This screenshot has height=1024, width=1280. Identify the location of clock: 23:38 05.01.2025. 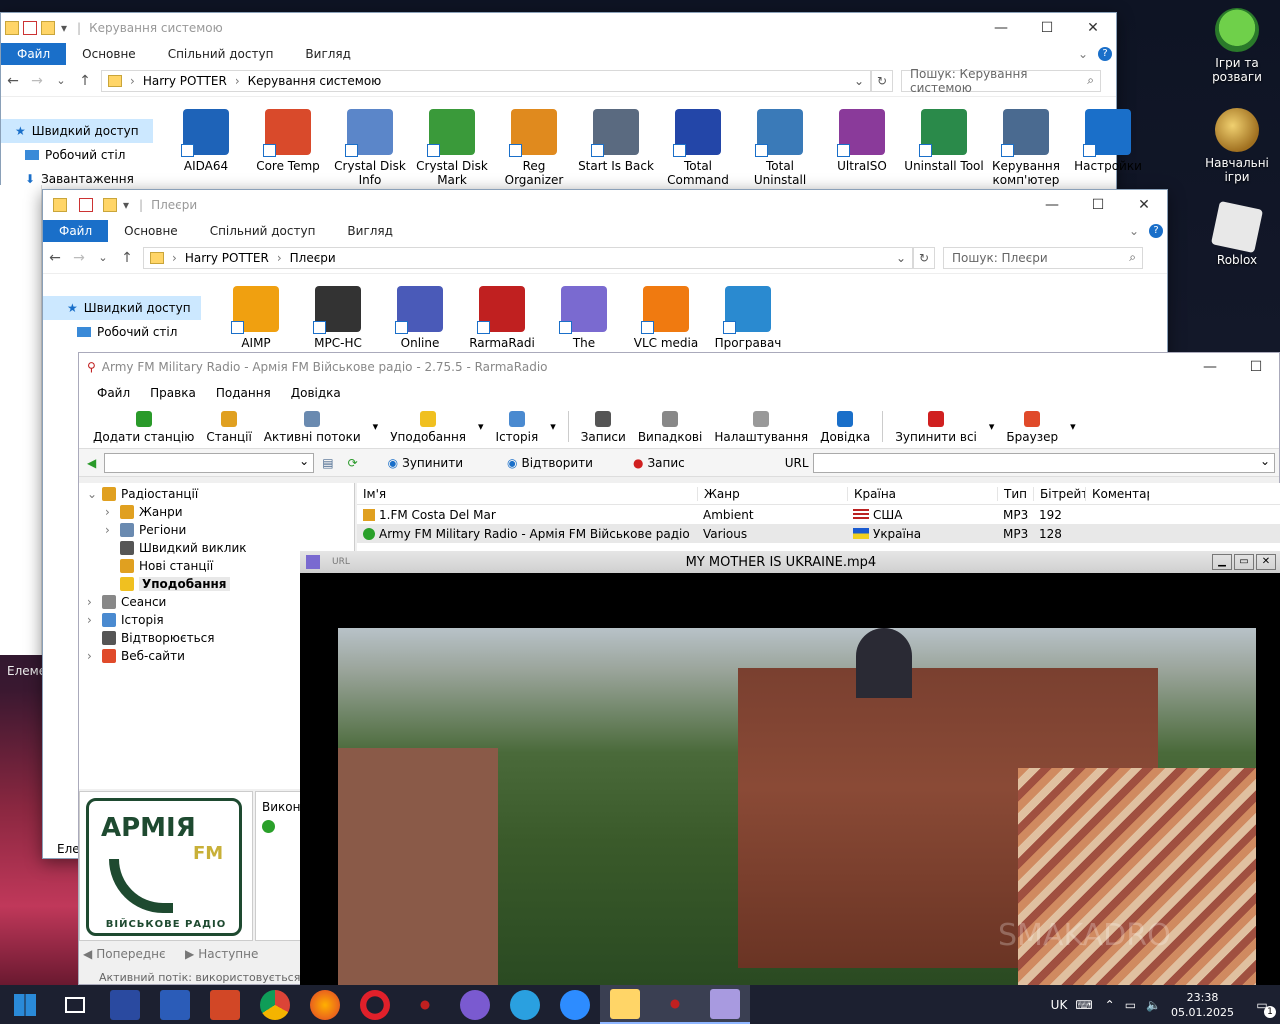
(1202, 1005).